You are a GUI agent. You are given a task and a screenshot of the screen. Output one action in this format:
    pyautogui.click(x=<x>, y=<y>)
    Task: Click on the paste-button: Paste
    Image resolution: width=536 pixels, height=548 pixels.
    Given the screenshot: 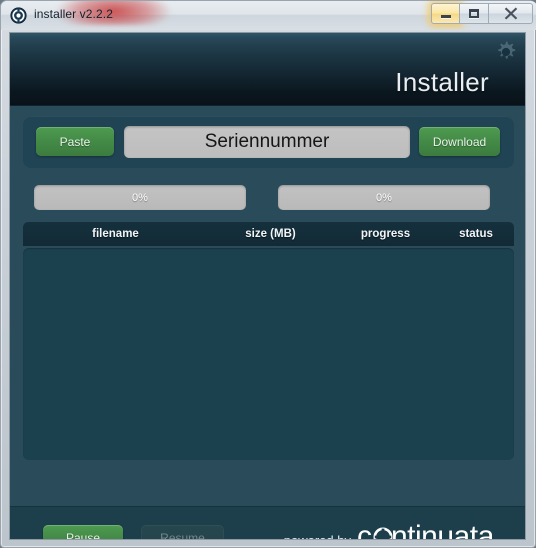 What is the action you would take?
    pyautogui.click(x=75, y=141)
    